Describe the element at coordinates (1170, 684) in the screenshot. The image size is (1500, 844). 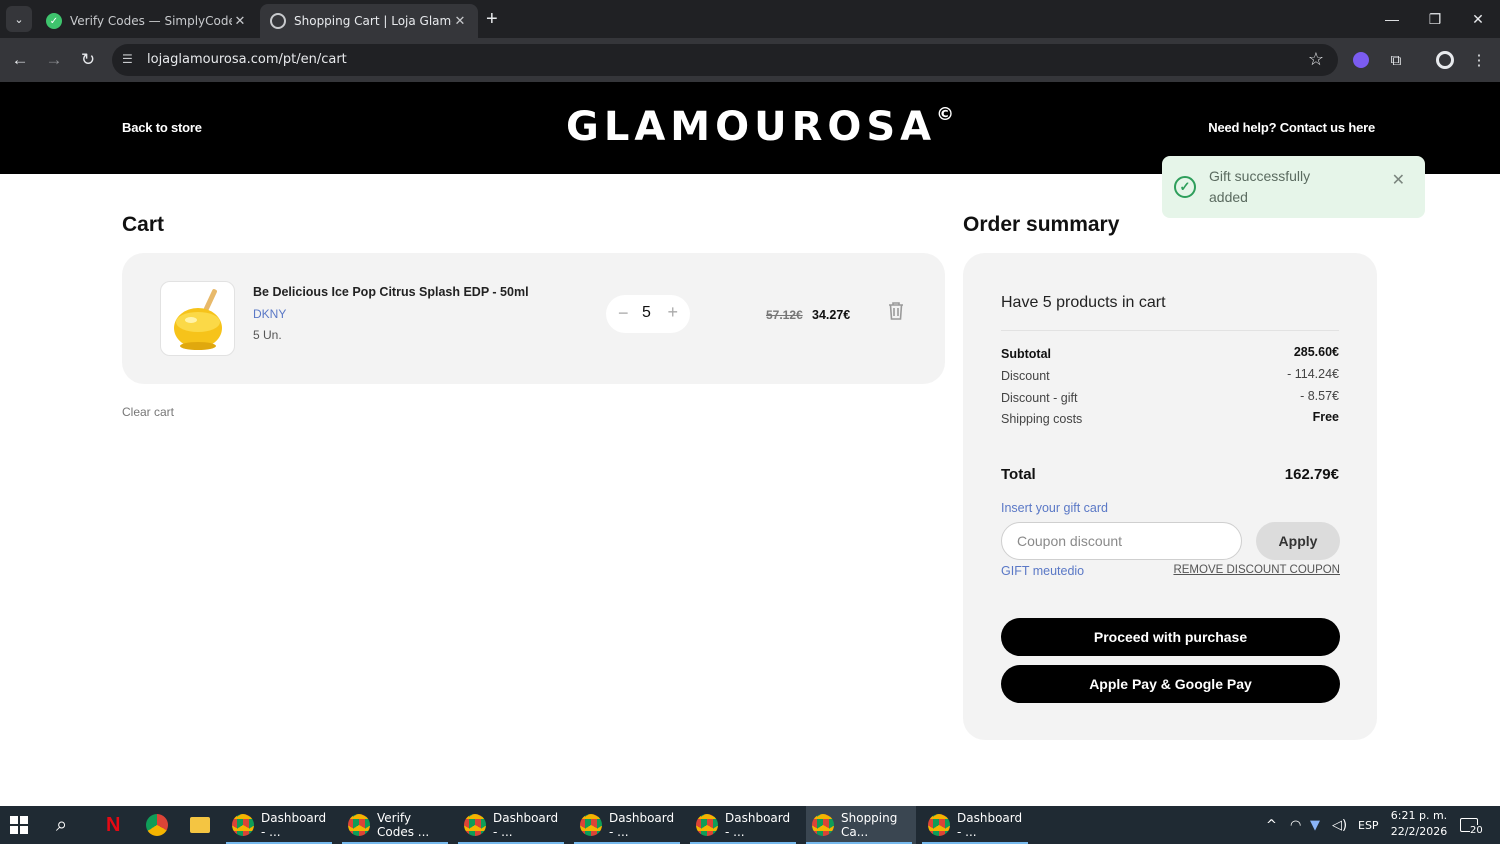
I see `apple-google-pay-button: Apple Pay & Google Pay` at that location.